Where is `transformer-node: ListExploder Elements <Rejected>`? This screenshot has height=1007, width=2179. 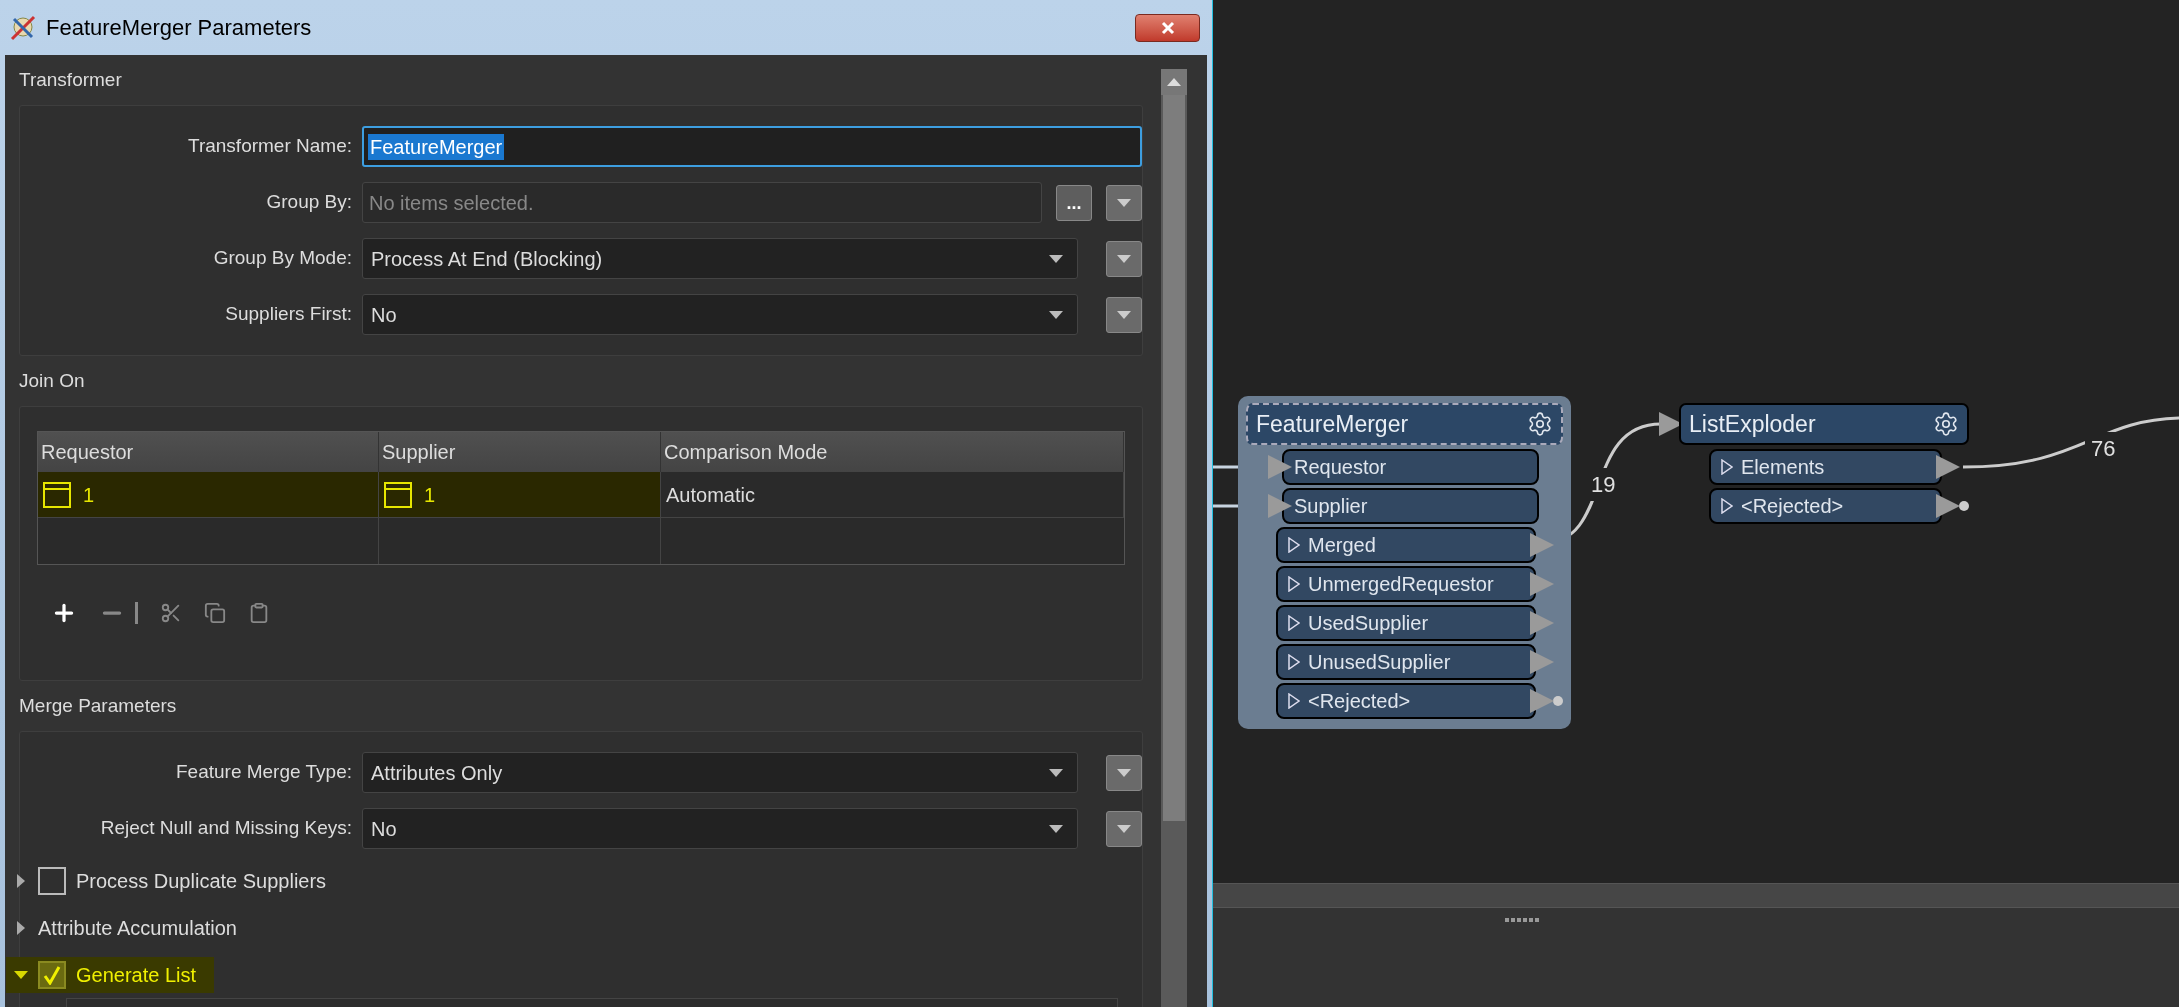 transformer-node: ListExploder Elements <Rejected> is located at coordinates (1824, 465).